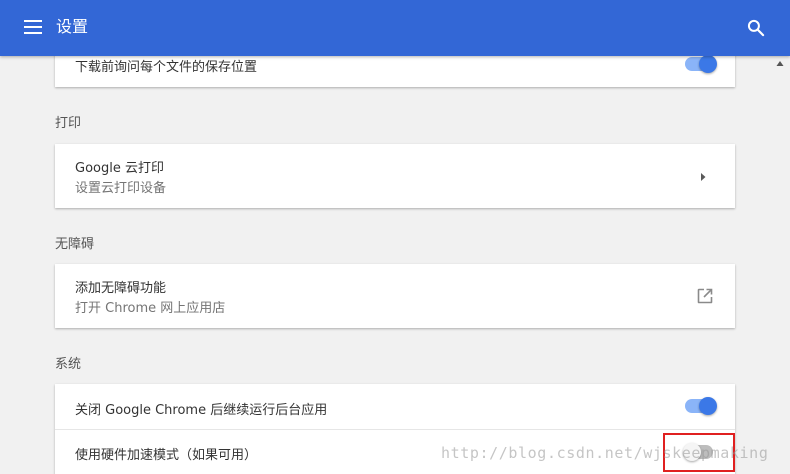 This screenshot has width=790, height=474. Describe the element at coordinates (756, 28) in the screenshot. I see `search-icon` at that location.